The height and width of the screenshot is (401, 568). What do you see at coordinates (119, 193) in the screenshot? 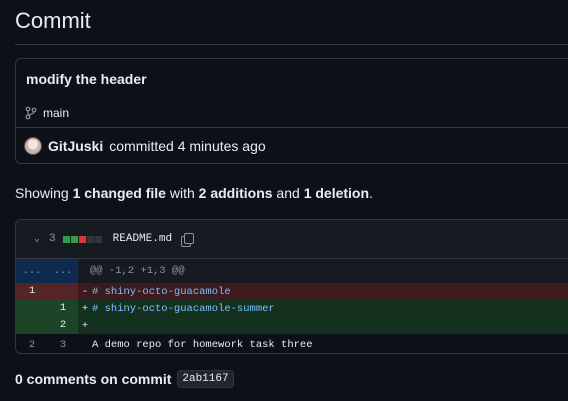
I see `changed-files-count: 1 changed file` at bounding box center [119, 193].